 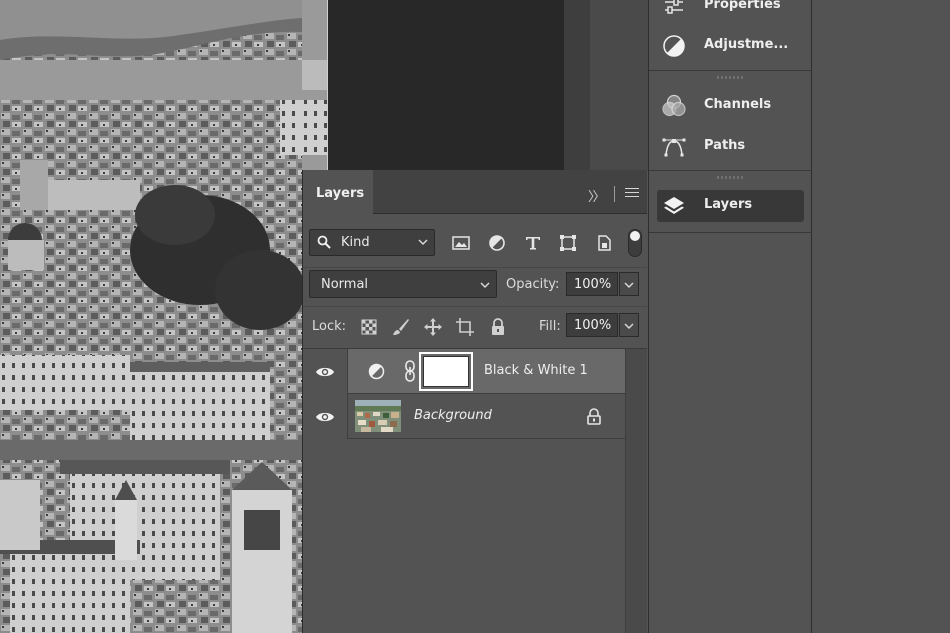 I want to click on dock-item-properties: Properties, so click(x=730, y=11).